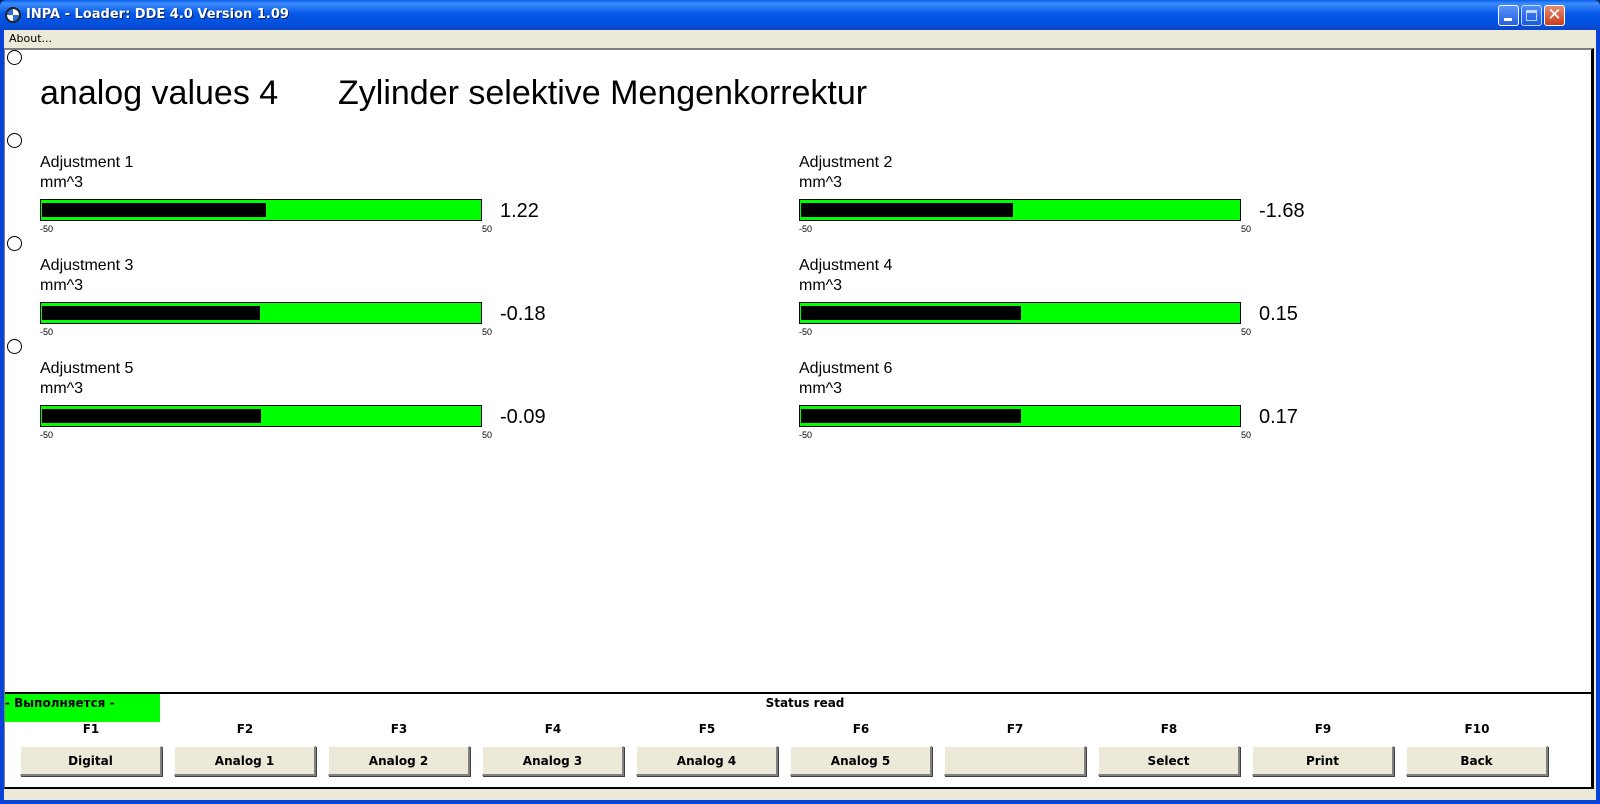  Describe the element at coordinates (846, 368) in the screenshot. I see `gauge-label: Adjustment 6` at that location.